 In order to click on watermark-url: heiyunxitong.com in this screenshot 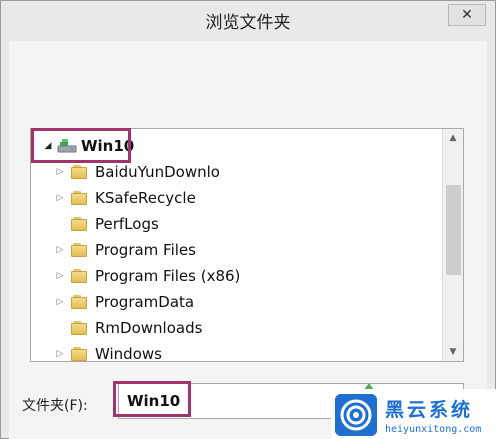, I will do `click(433, 429)`.